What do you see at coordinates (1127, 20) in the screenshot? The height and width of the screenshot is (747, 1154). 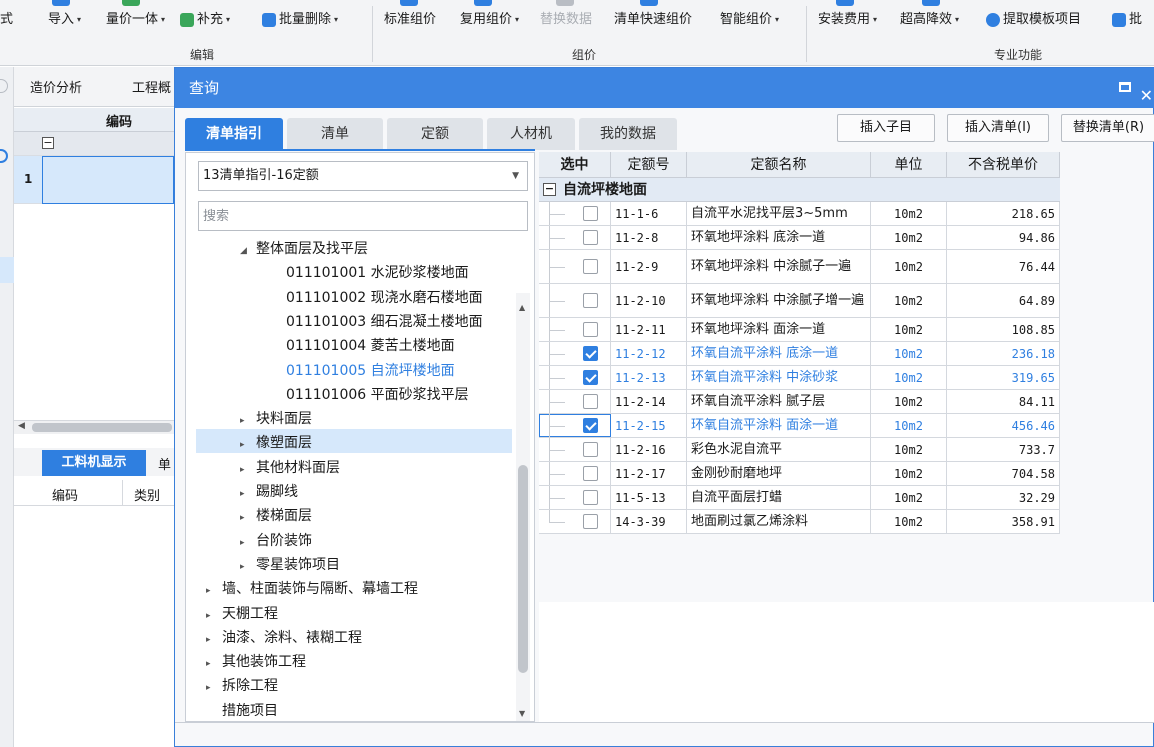 I see `ribbon-batch-more-button: 批` at bounding box center [1127, 20].